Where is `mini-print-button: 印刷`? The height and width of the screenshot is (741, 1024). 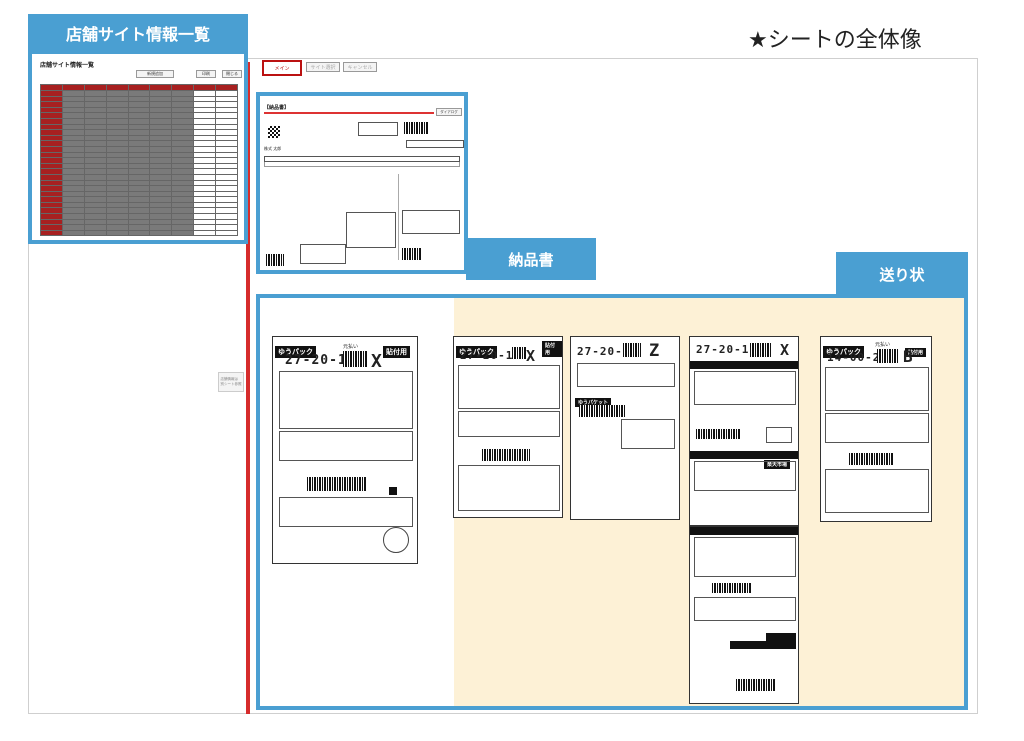 mini-print-button: 印刷 is located at coordinates (206, 74).